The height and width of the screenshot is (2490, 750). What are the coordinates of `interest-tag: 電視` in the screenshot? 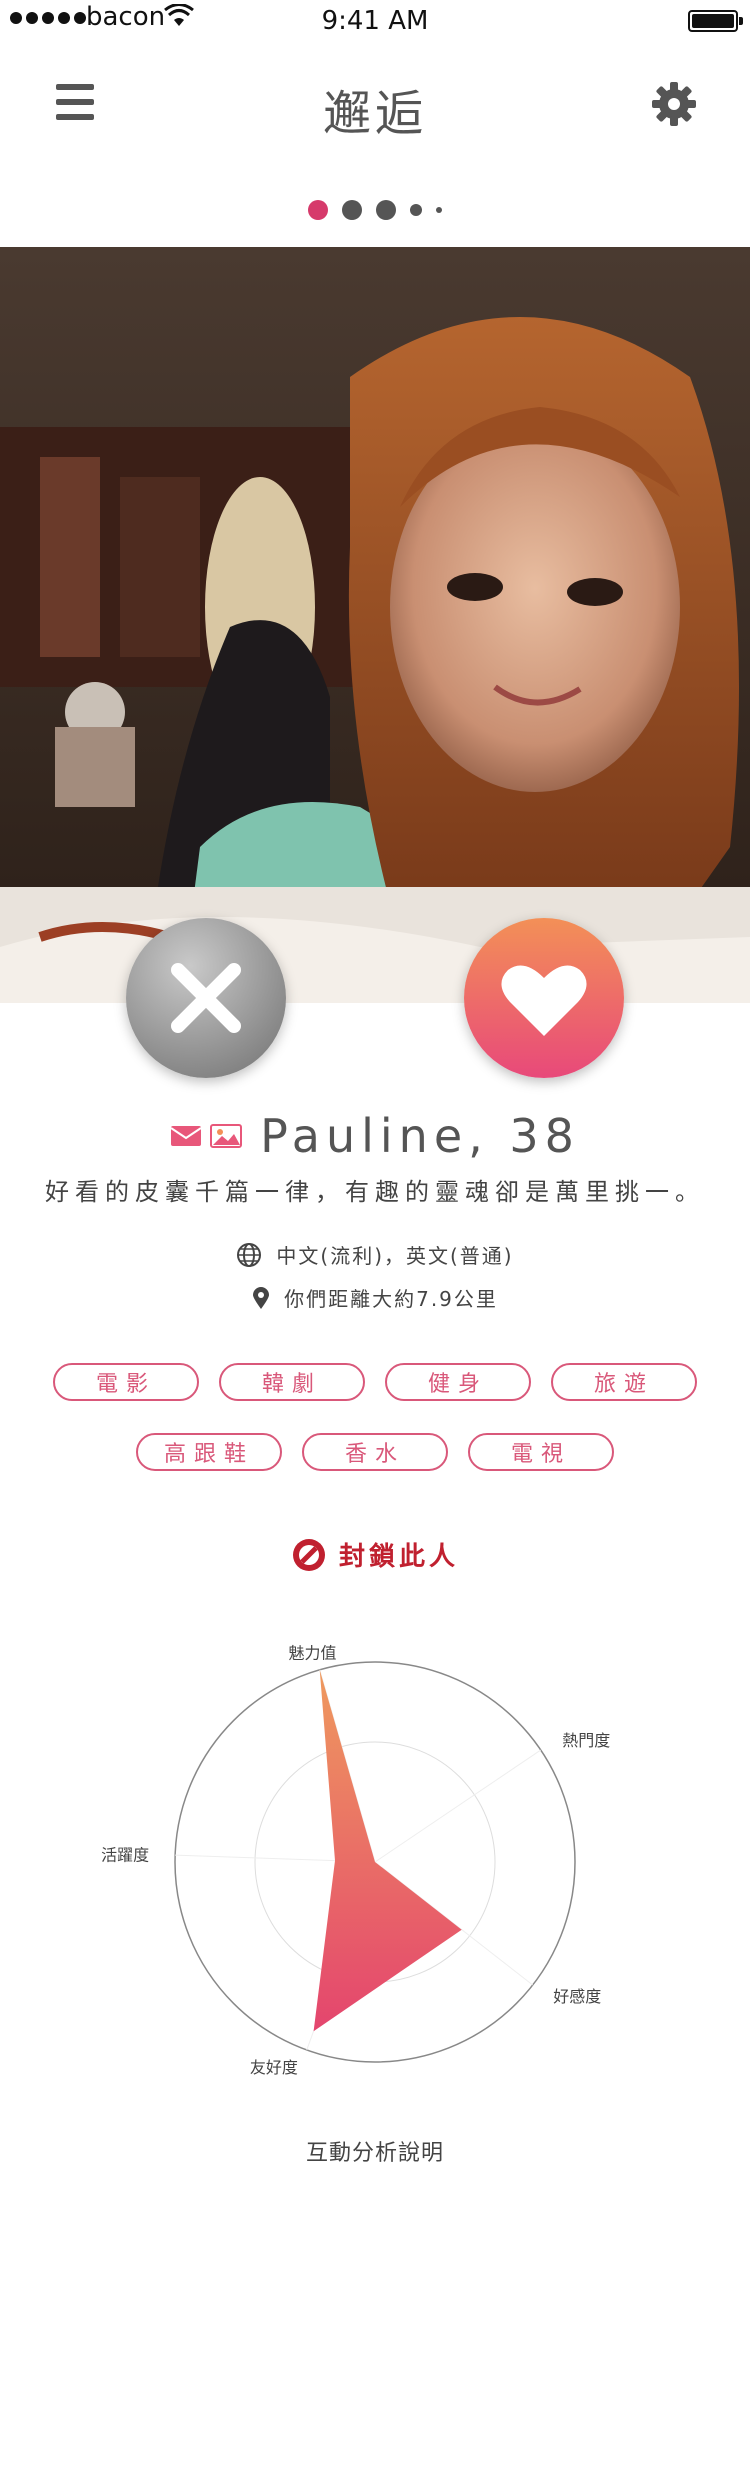 It's located at (541, 1452).